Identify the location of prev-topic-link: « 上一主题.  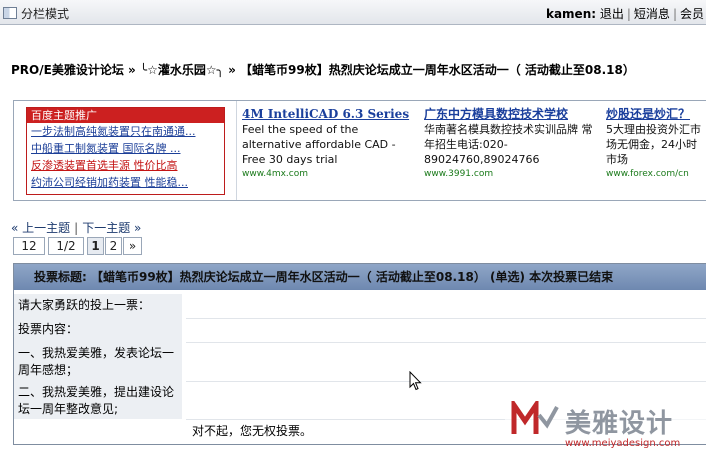
(40, 228).